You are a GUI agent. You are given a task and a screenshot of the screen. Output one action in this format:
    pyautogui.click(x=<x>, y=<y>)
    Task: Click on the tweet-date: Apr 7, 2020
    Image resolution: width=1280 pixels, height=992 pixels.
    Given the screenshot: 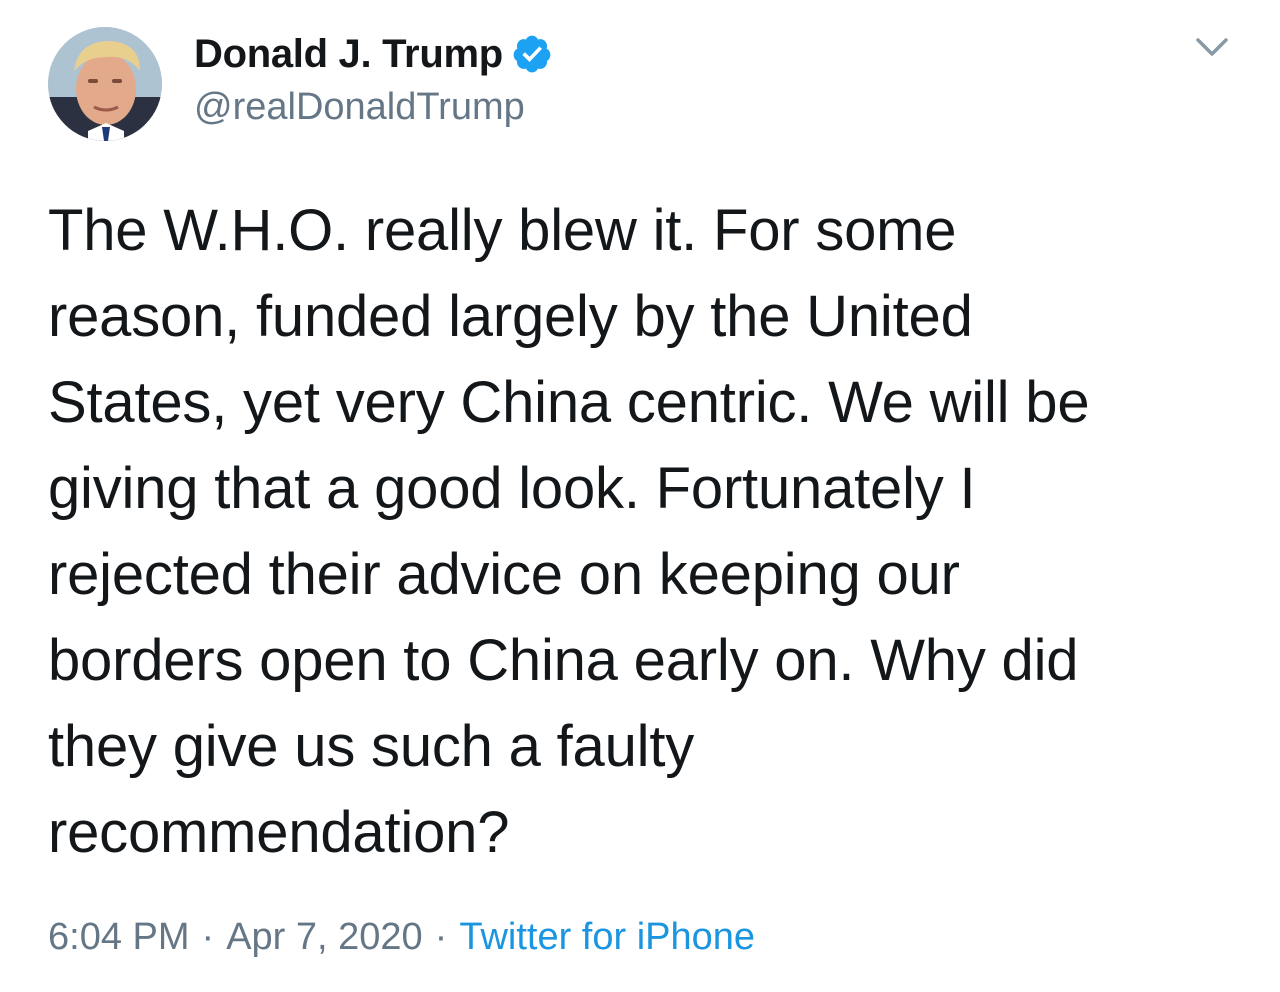 What is the action you would take?
    pyautogui.click(x=324, y=937)
    